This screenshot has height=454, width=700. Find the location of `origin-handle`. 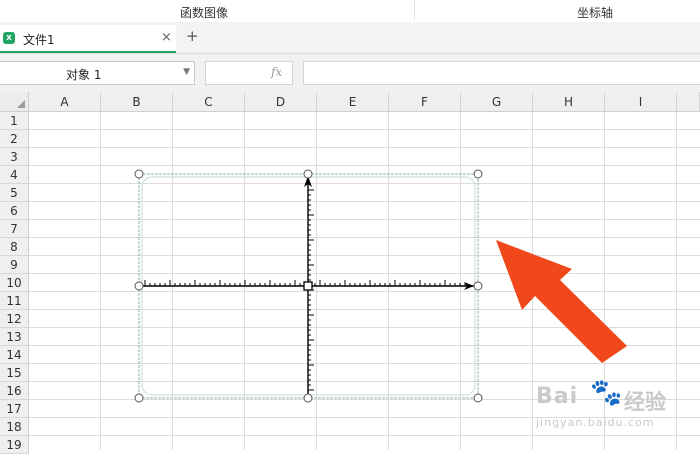

origin-handle is located at coordinates (308, 286).